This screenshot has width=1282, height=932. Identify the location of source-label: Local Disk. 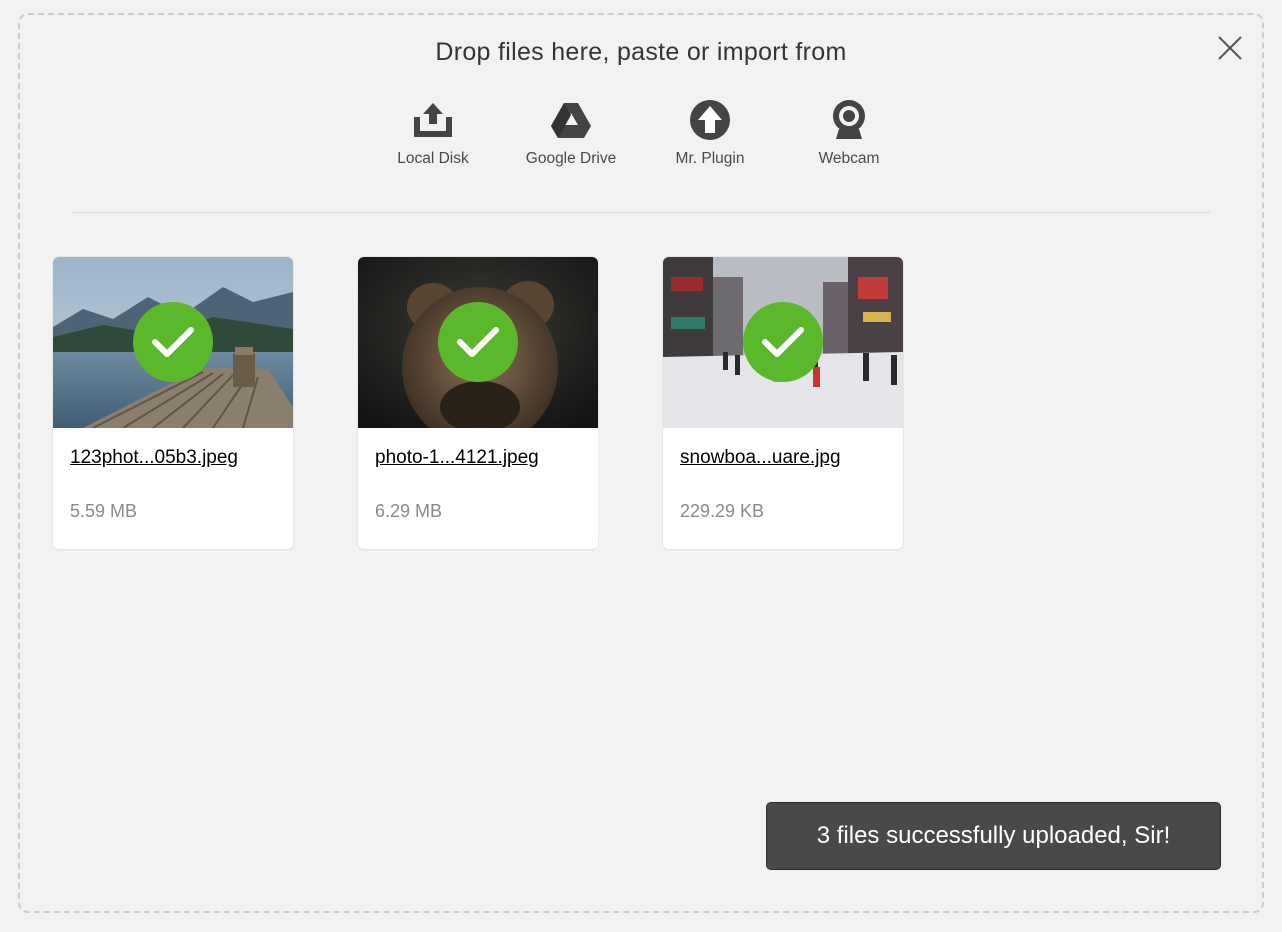
(433, 158).